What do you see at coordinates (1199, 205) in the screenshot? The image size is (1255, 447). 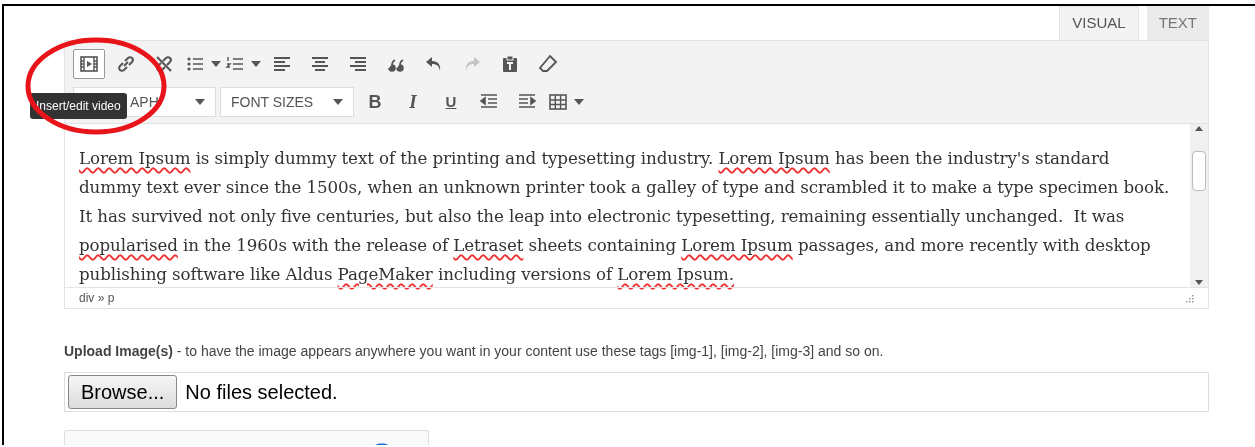 I see `scrollbar` at bounding box center [1199, 205].